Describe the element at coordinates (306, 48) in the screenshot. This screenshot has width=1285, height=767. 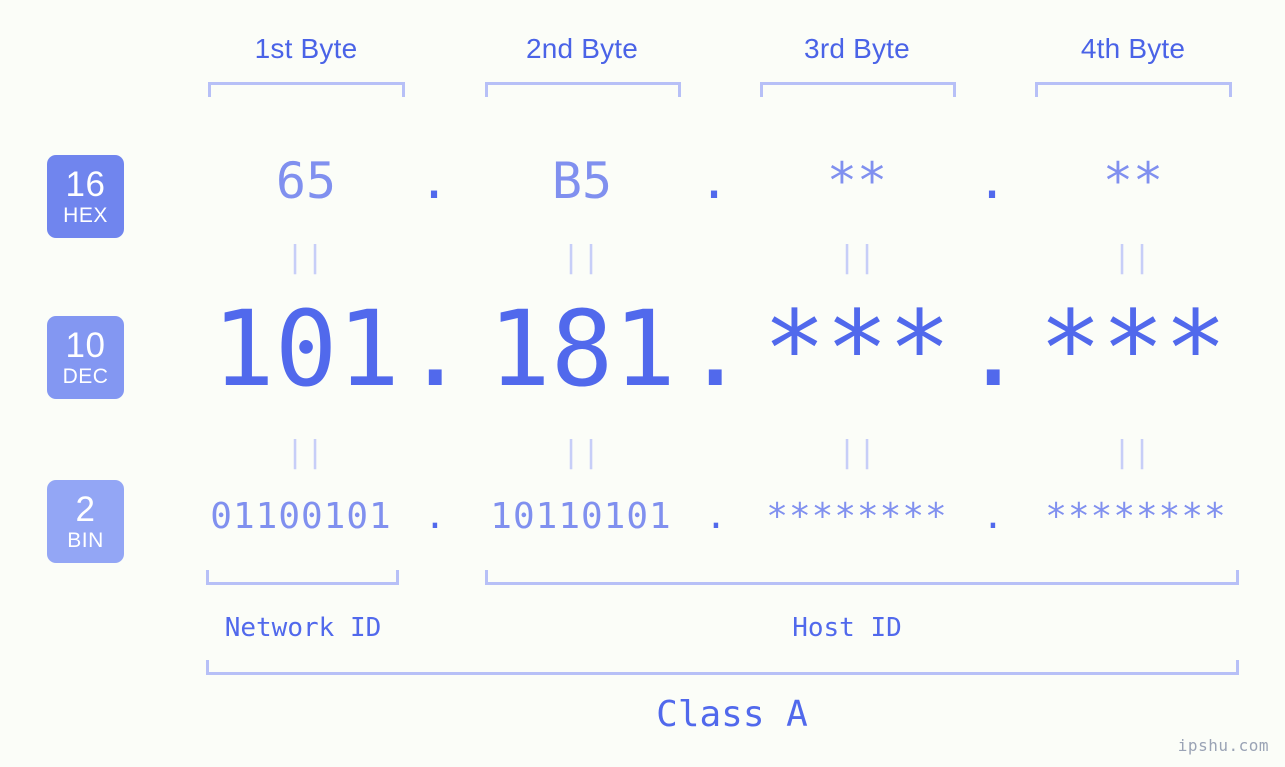
I see `byte-header-label-1: 1st Byte` at that location.